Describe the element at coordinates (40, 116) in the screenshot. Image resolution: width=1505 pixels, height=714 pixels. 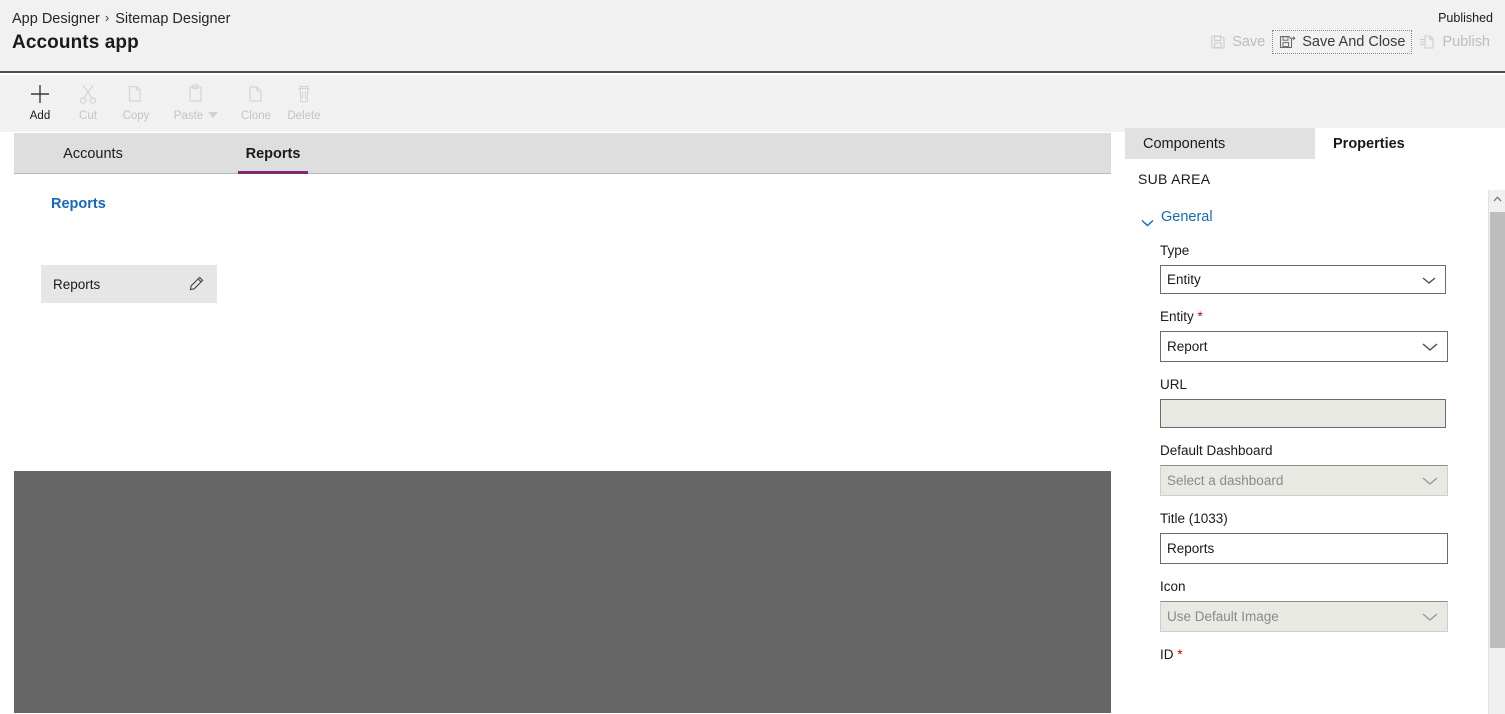
I see `add-button-label: Add` at that location.